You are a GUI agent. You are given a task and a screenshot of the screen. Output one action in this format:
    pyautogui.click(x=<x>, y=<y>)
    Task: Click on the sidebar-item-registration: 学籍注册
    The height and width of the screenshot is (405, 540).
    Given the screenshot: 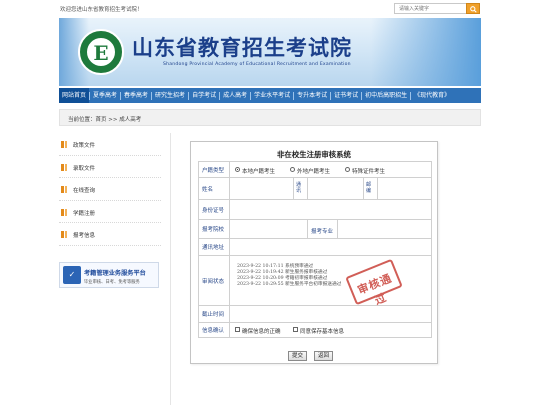 What is the action you would take?
    pyautogui.click(x=110, y=212)
    